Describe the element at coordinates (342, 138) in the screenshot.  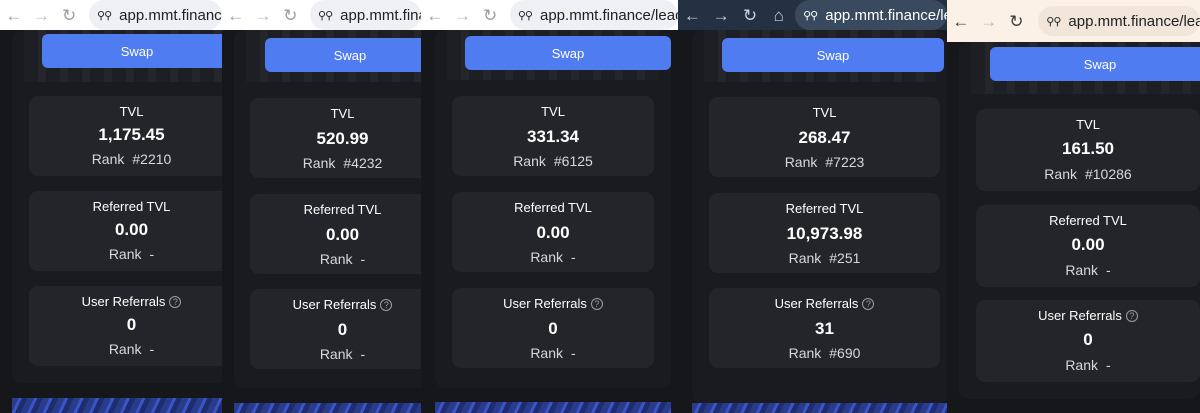
I see `stat-value: 520.99` at that location.